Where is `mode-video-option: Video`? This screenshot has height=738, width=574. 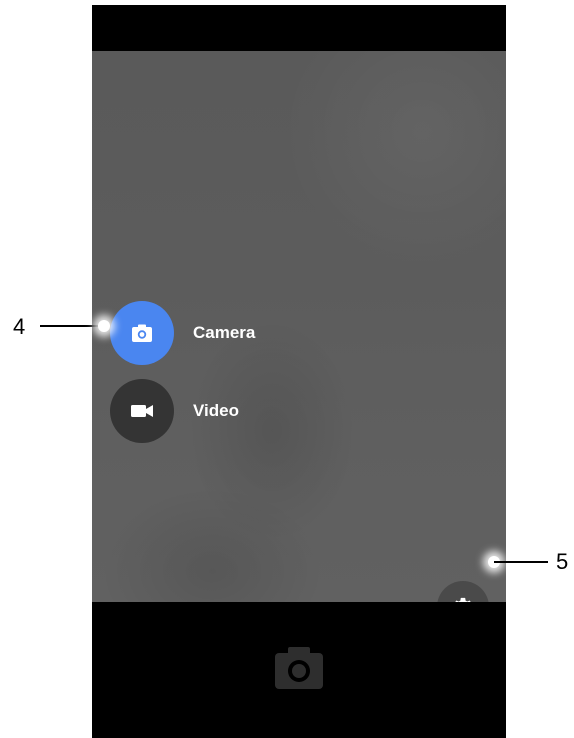
mode-video-option: Video is located at coordinates (260, 411).